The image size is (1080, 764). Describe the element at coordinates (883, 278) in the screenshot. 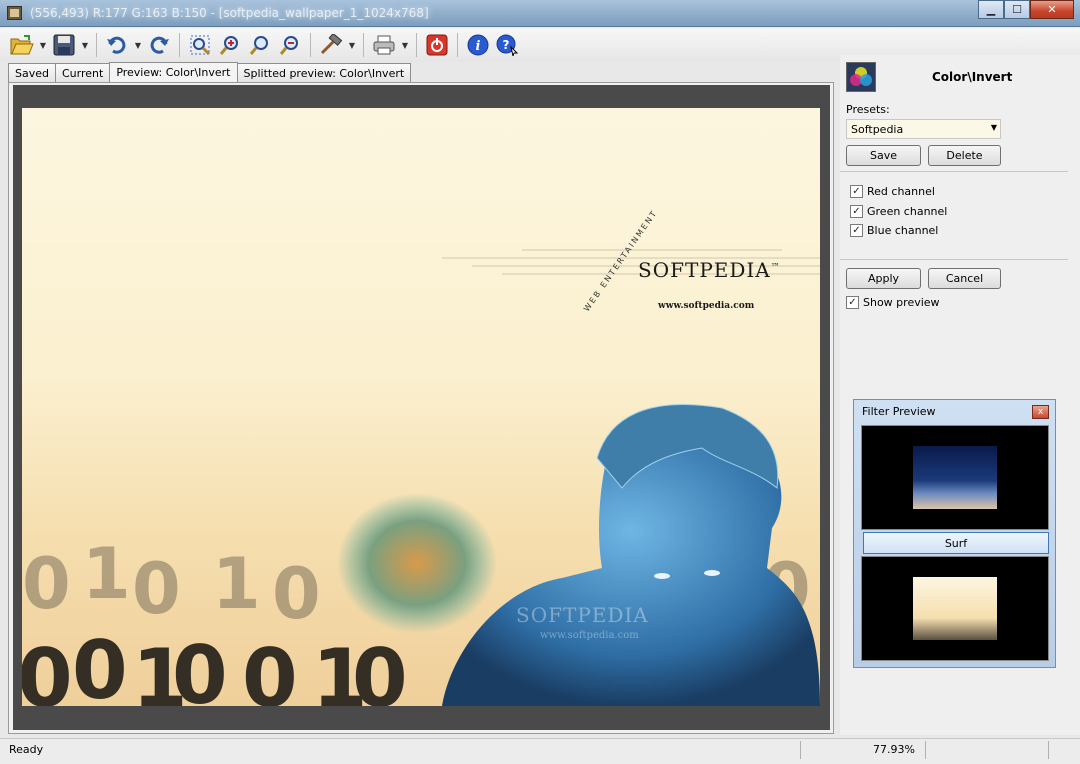

I see `apply-button: Apply` at that location.